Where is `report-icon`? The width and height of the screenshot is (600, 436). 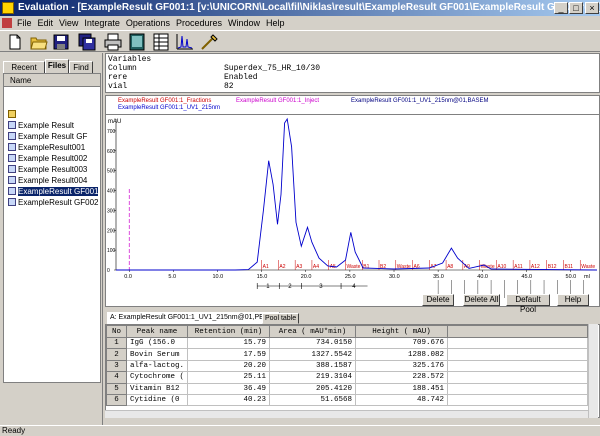 report-icon is located at coordinates (137, 42).